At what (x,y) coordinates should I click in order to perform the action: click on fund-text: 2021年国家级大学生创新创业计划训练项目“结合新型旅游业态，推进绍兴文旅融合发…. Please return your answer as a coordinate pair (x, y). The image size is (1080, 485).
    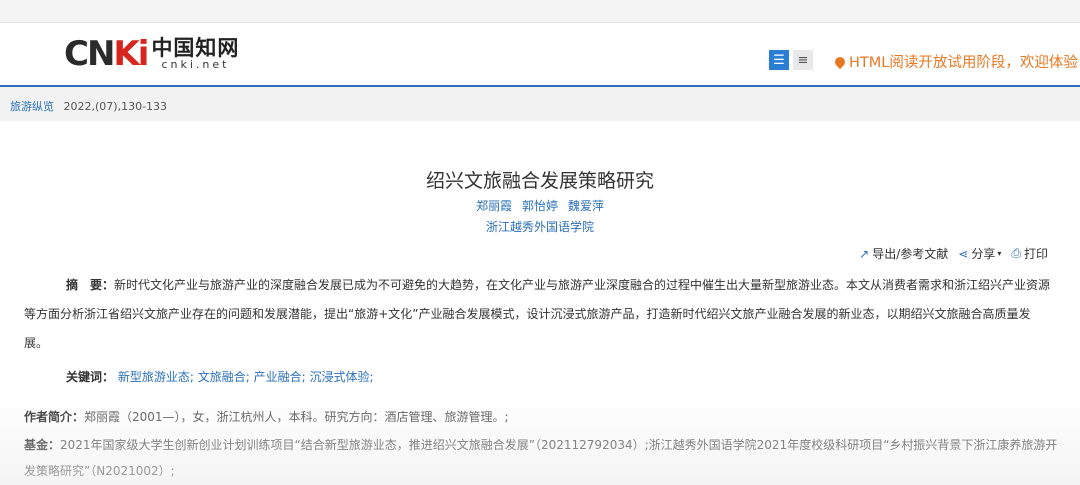
    Looking at the image, I should click on (541, 458).